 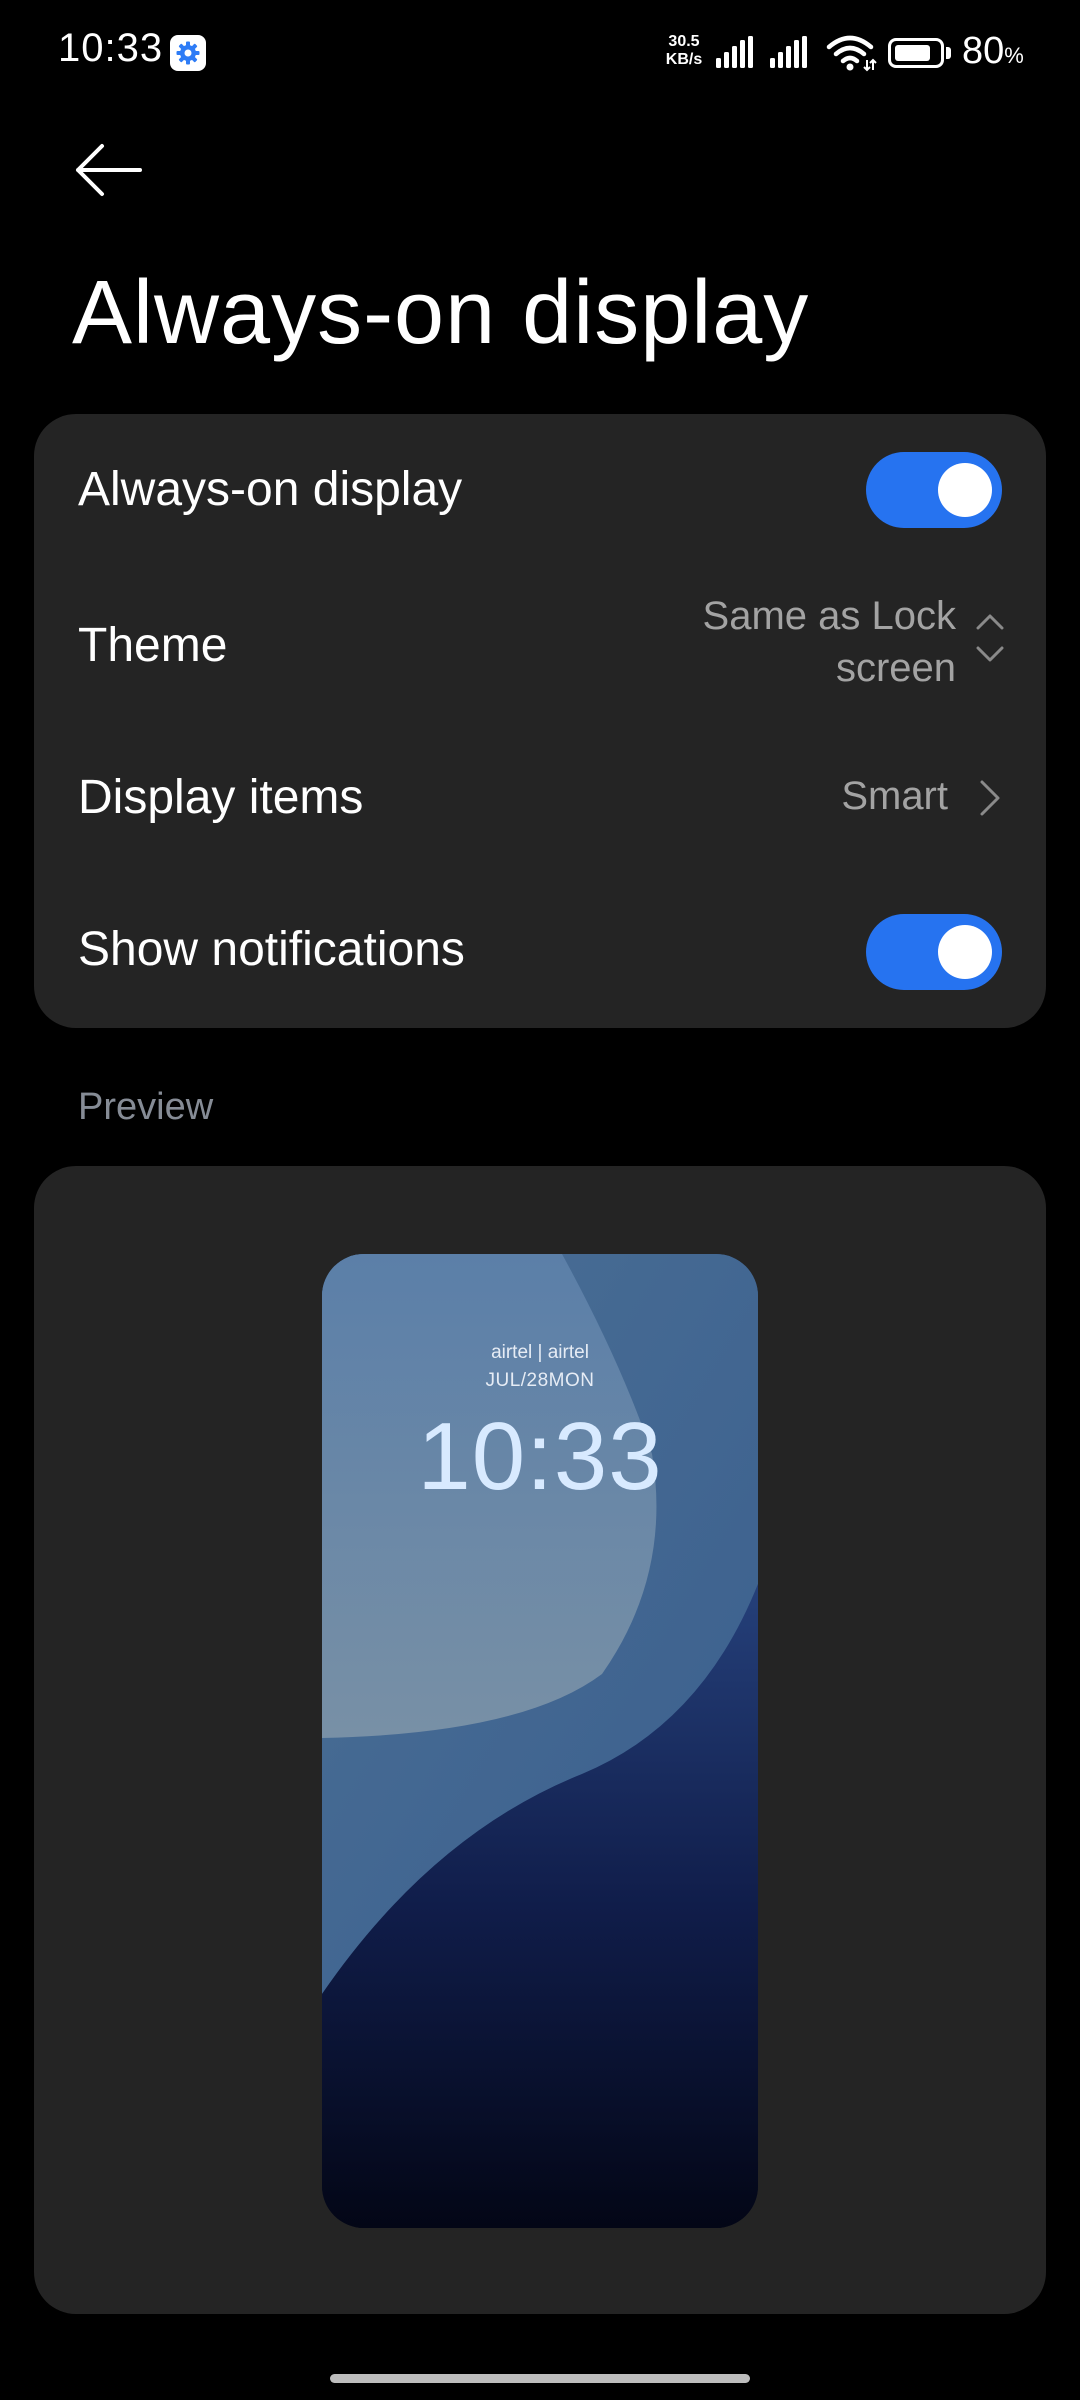 I want to click on display-items-value: Smart, so click(x=894, y=796).